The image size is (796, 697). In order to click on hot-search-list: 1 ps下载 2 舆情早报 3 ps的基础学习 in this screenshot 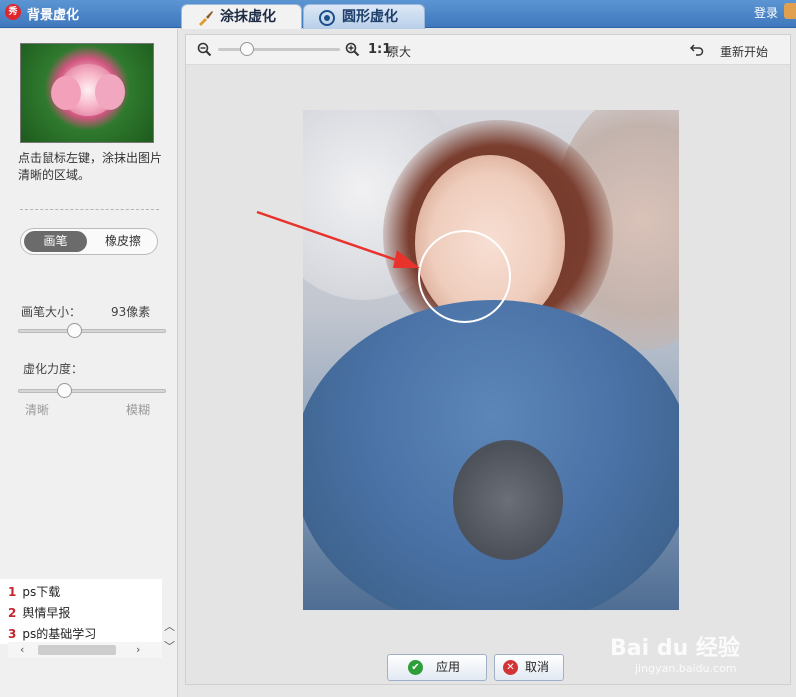, I will do `click(81, 611)`.